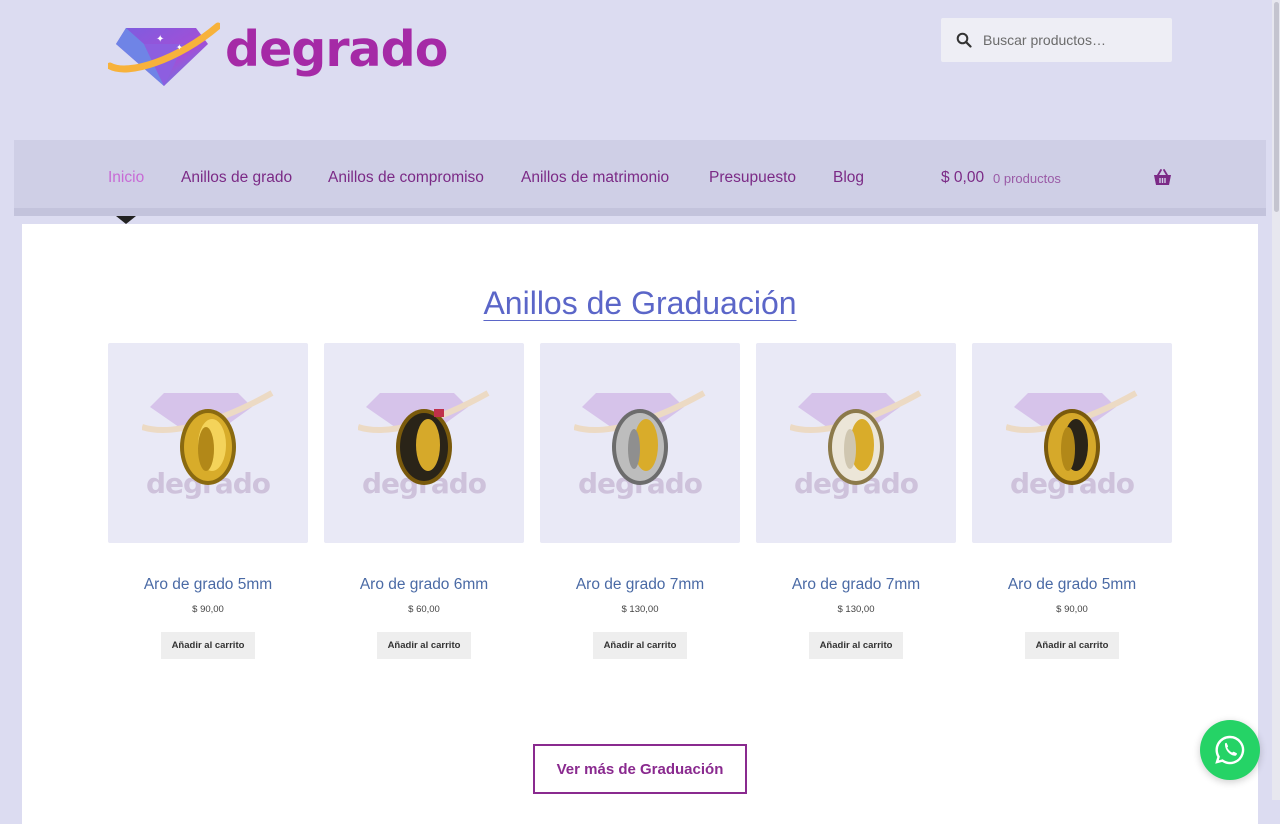 This screenshot has width=1280, height=824. What do you see at coordinates (962, 178) in the screenshot?
I see `cart-total: $ 0,00` at bounding box center [962, 178].